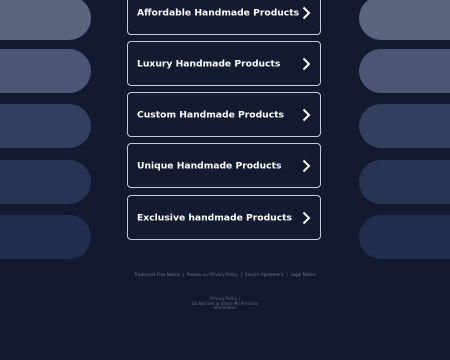 The image size is (450, 360). What do you see at coordinates (209, 63) in the screenshot?
I see `related-link-label: Luxury Handmade Products` at bounding box center [209, 63].